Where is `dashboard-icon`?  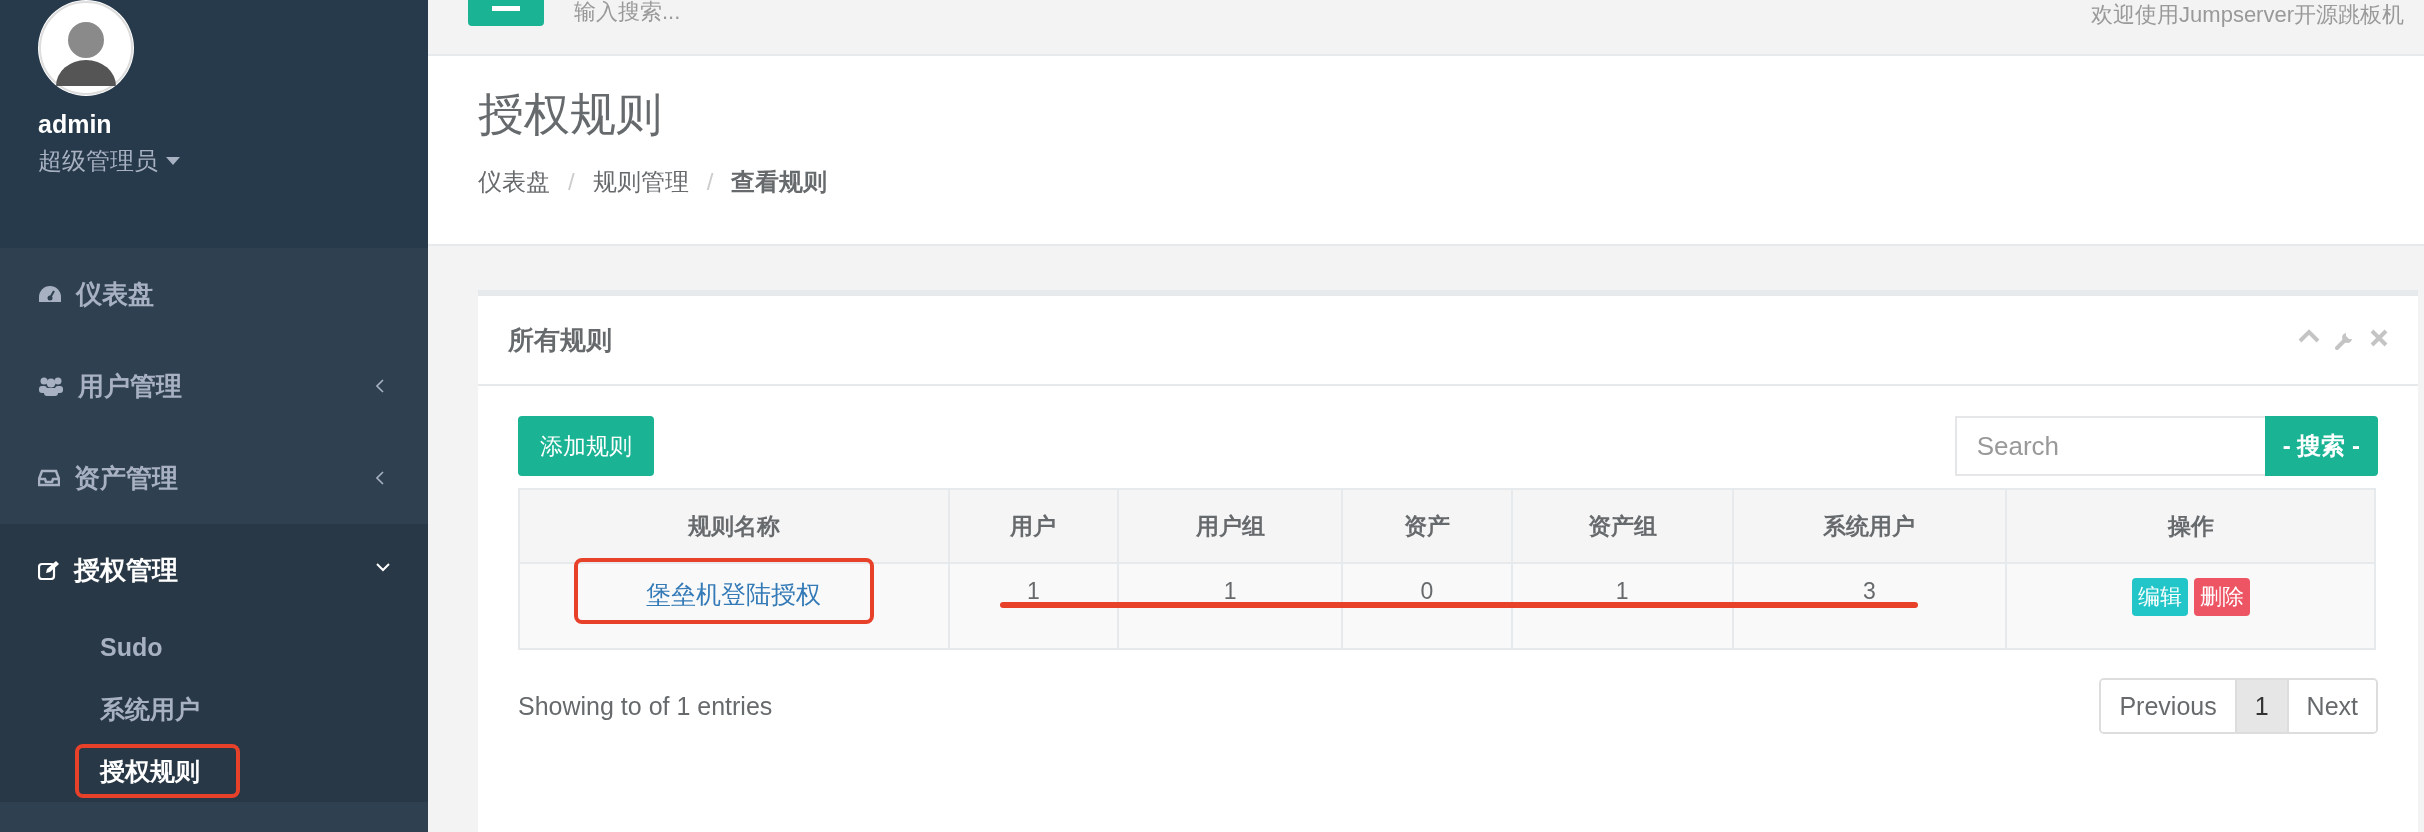 dashboard-icon is located at coordinates (50, 294).